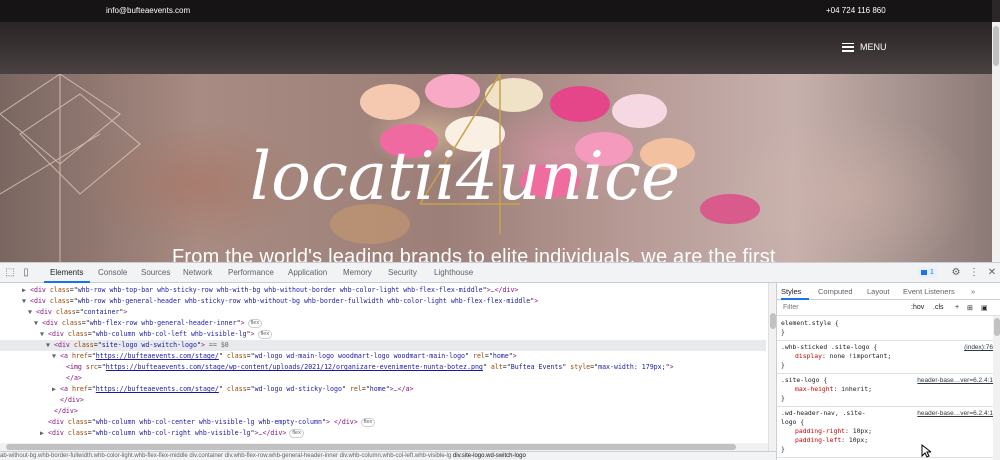  Describe the element at coordinates (155, 272) in the screenshot. I see `tab-sources: Sources` at that location.